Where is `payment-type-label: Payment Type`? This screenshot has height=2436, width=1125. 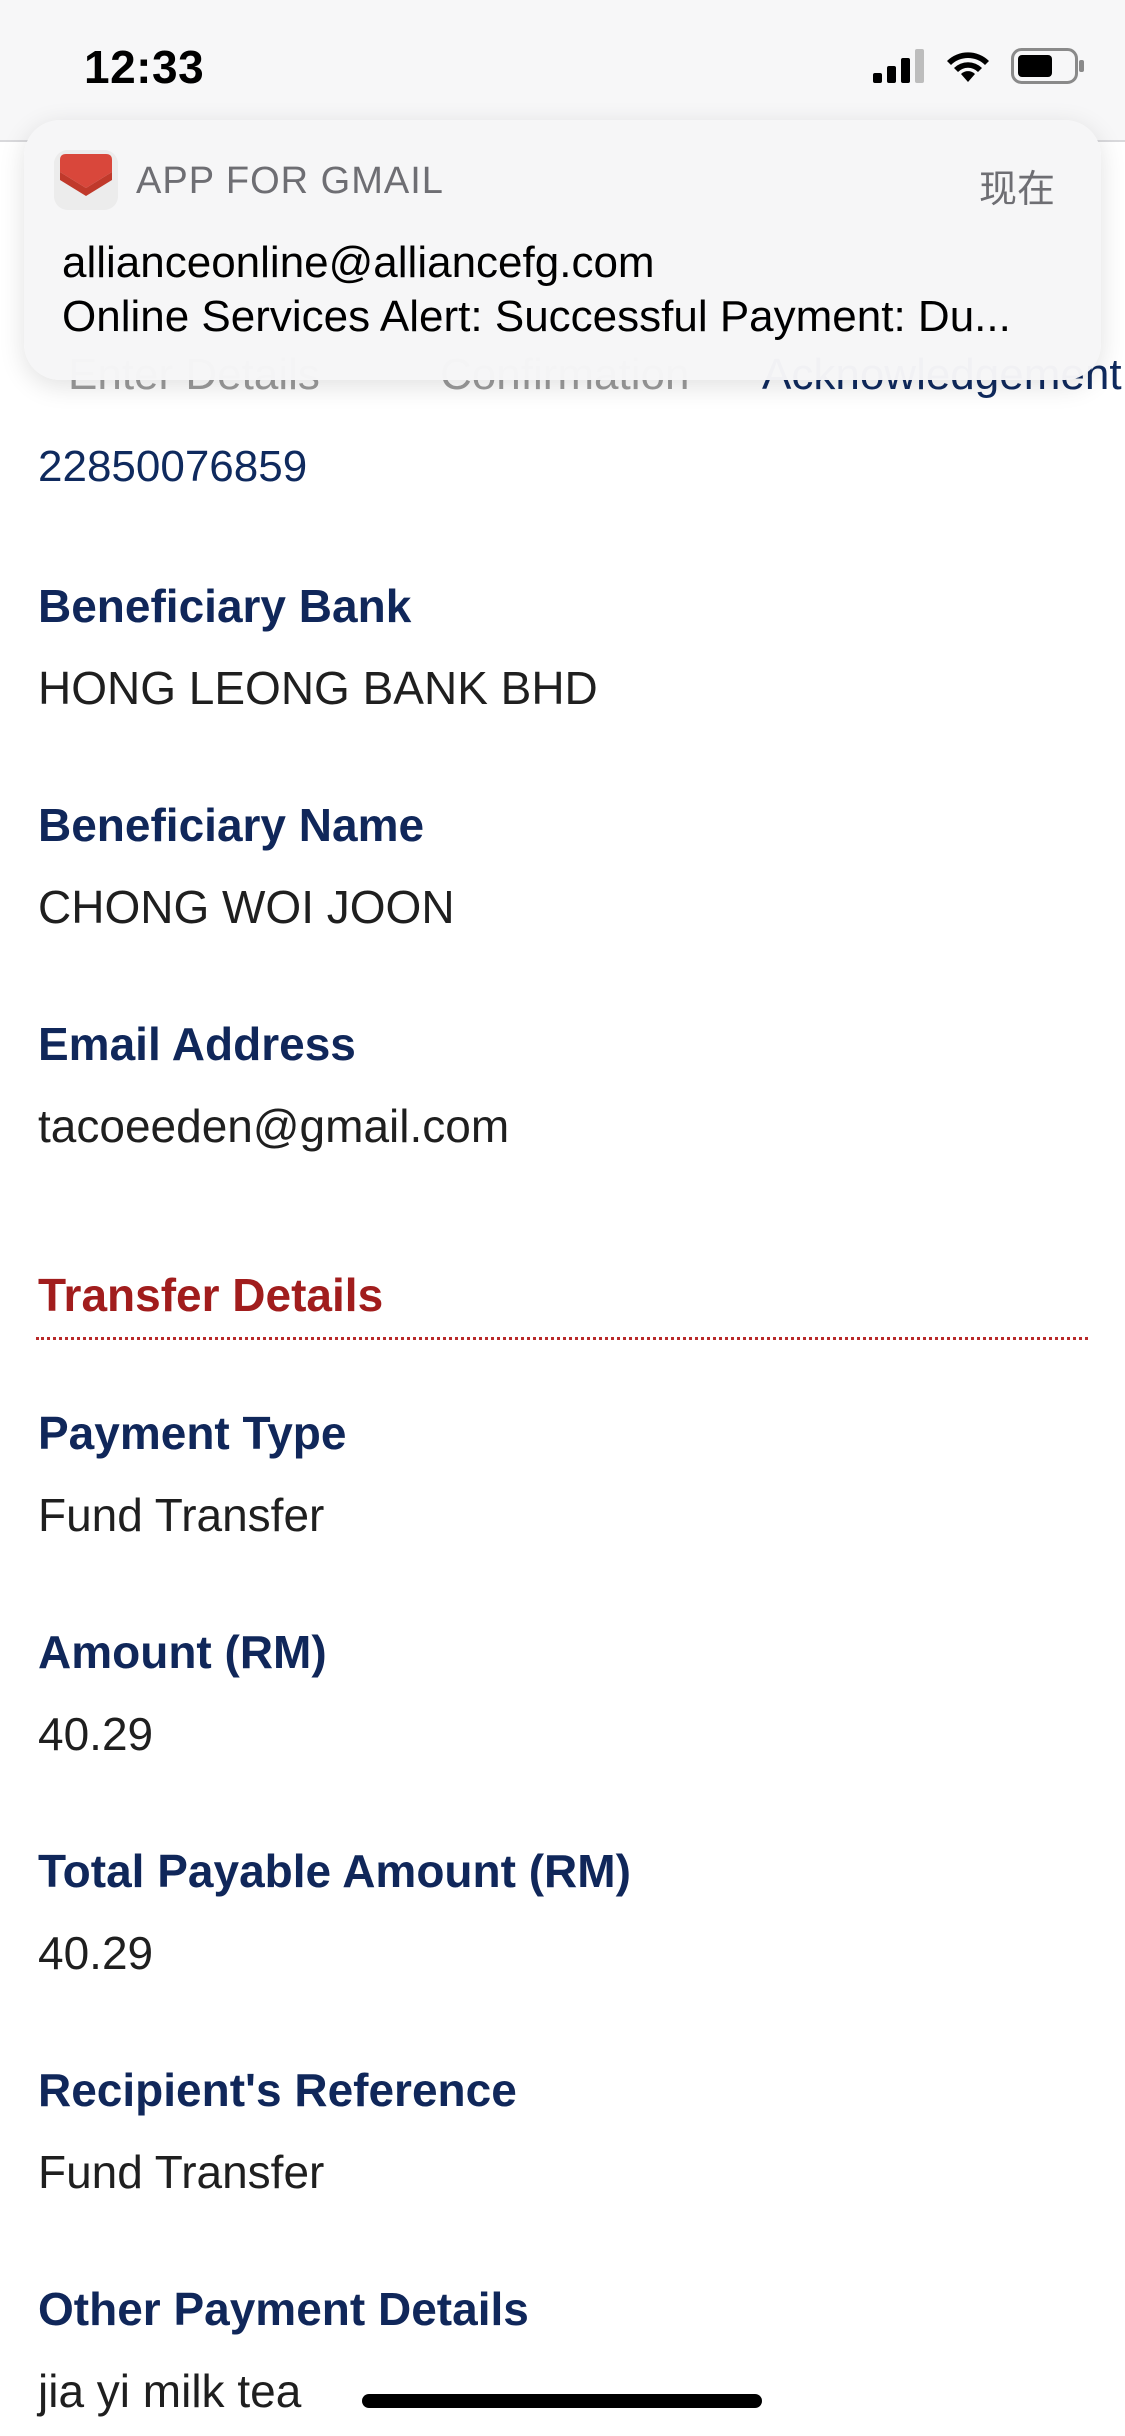 payment-type-label: Payment Type is located at coordinates (192, 1433).